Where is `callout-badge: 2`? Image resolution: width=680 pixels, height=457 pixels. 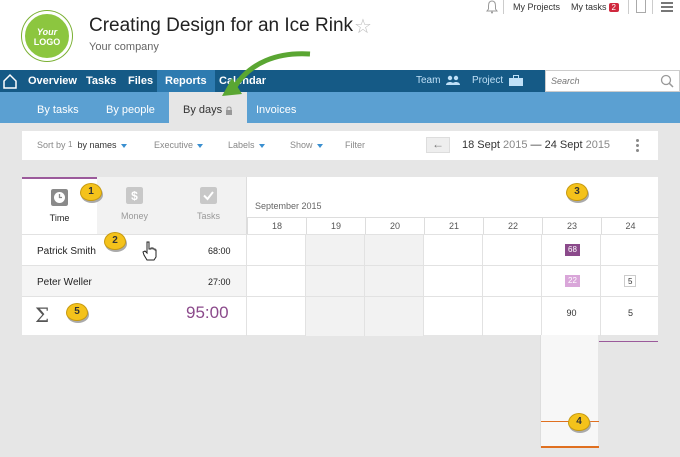
callout-badge: 2 is located at coordinates (115, 241).